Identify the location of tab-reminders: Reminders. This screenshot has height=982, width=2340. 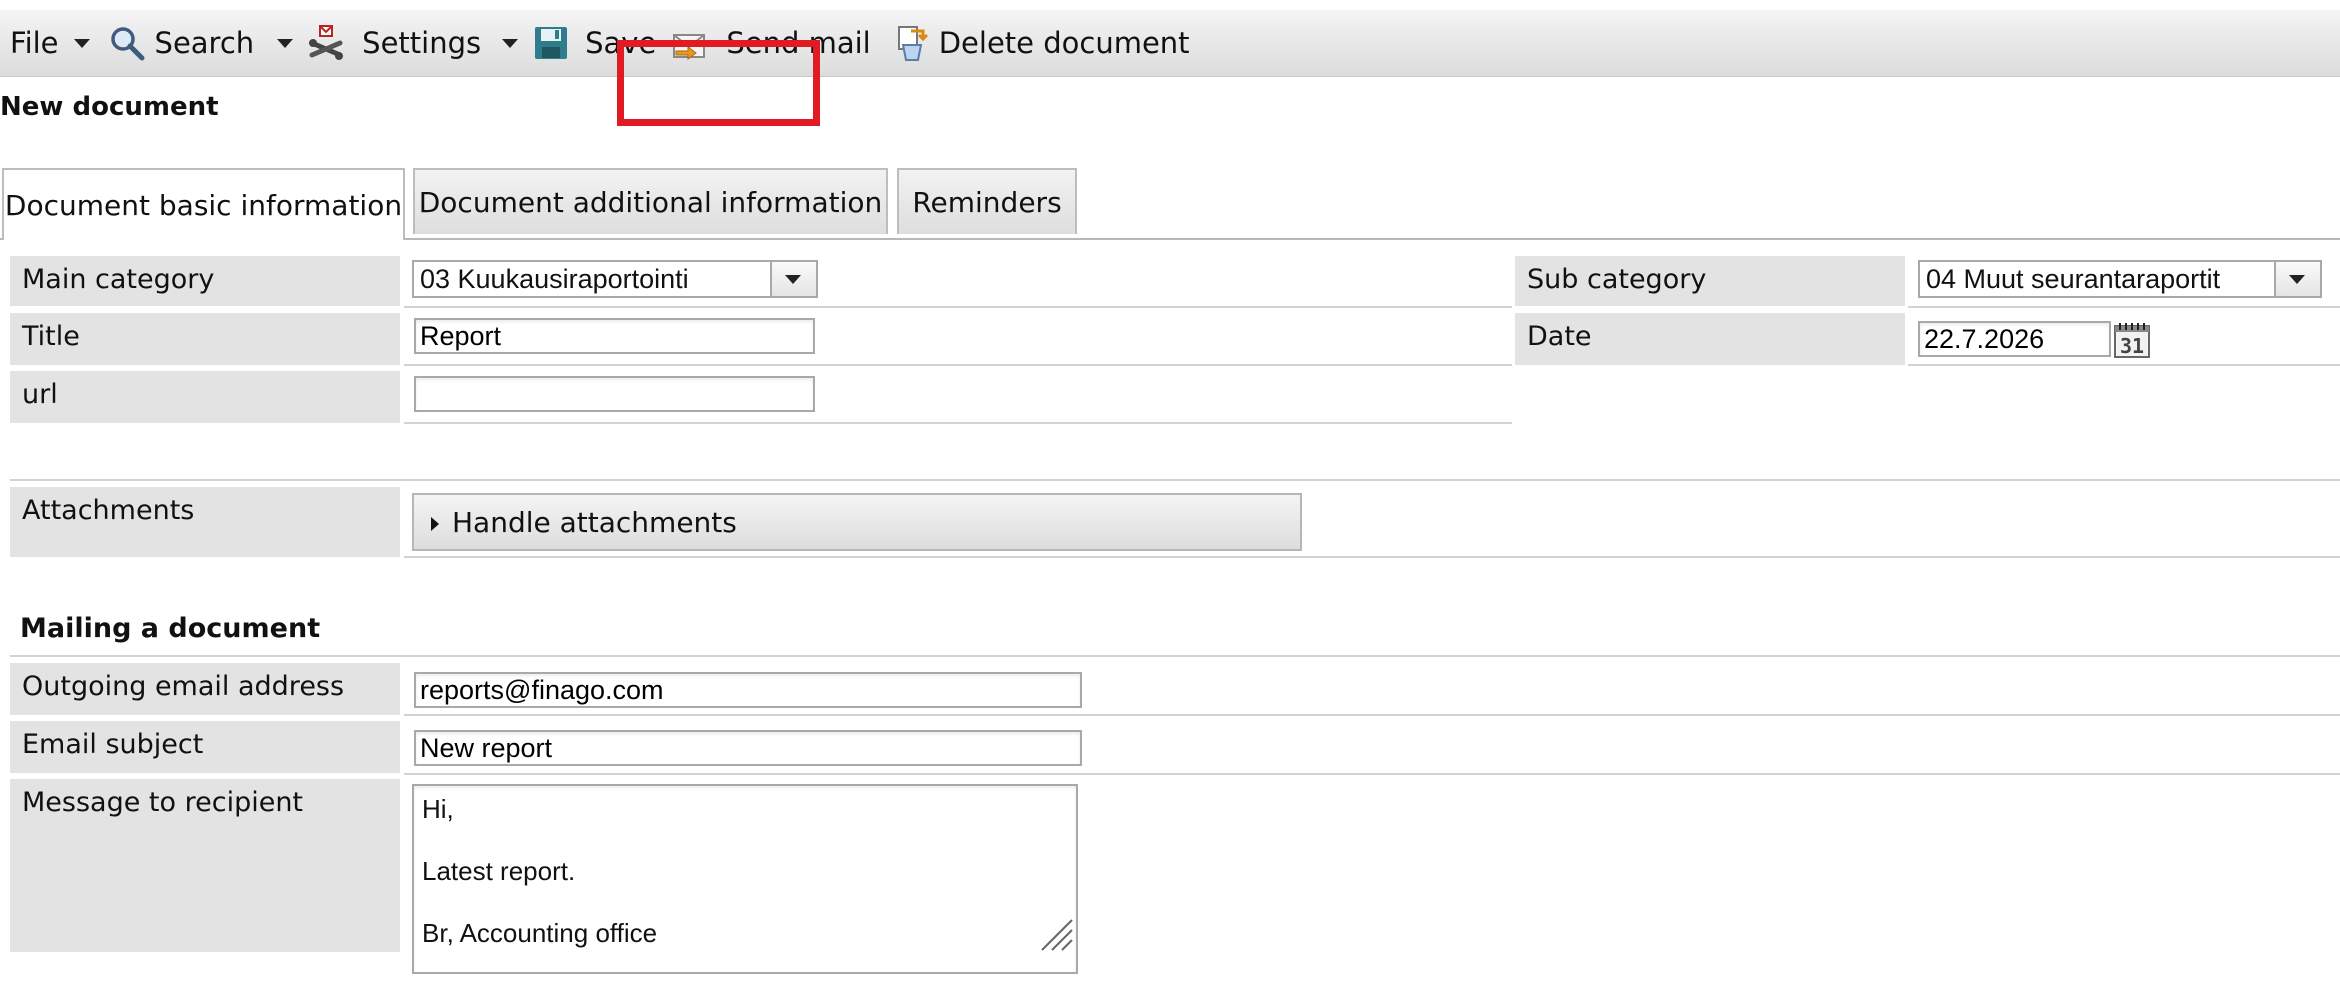
(987, 201).